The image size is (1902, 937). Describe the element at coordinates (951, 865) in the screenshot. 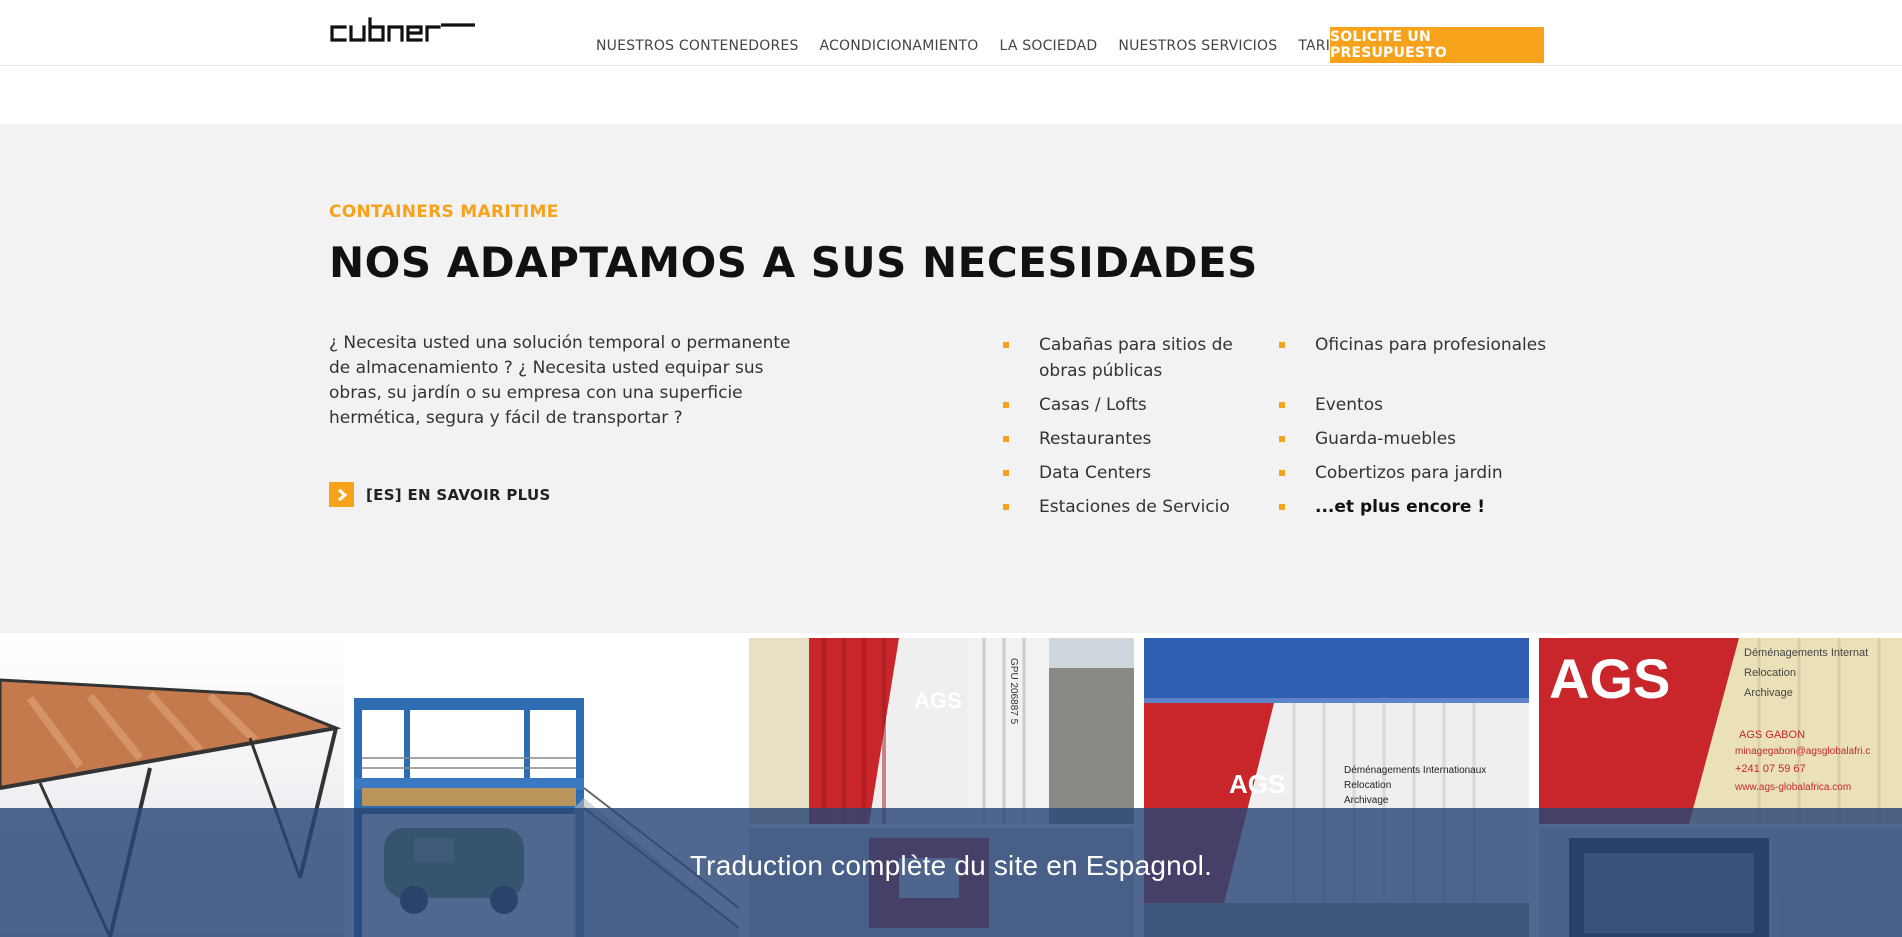

I see `banner-text: Traduction complète du site en Espagnol.` at that location.